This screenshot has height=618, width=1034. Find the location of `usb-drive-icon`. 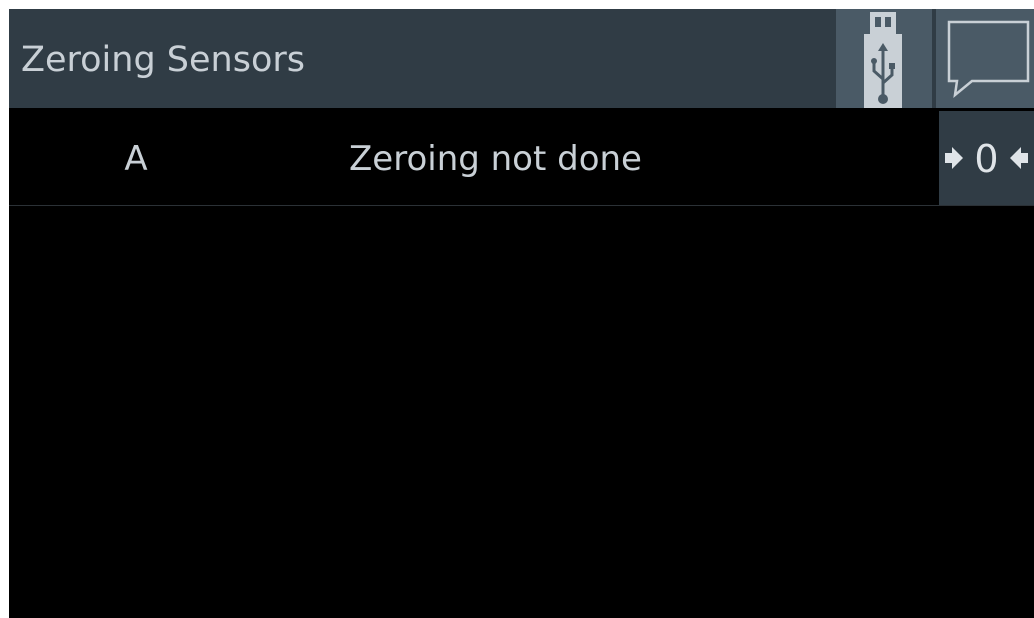

usb-drive-icon is located at coordinates (883, 60).